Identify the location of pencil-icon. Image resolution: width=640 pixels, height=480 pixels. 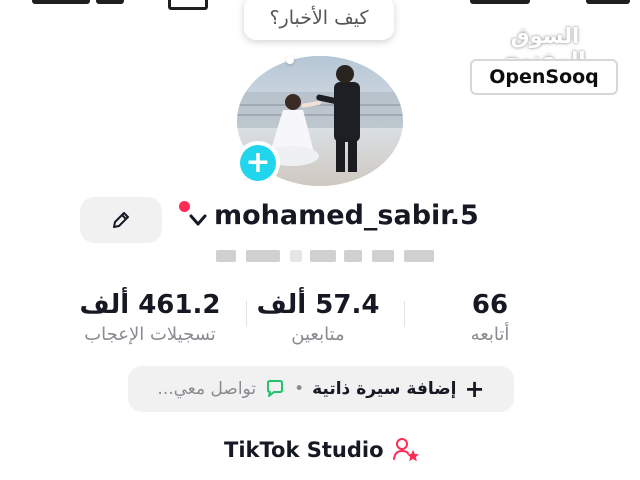
(121, 220).